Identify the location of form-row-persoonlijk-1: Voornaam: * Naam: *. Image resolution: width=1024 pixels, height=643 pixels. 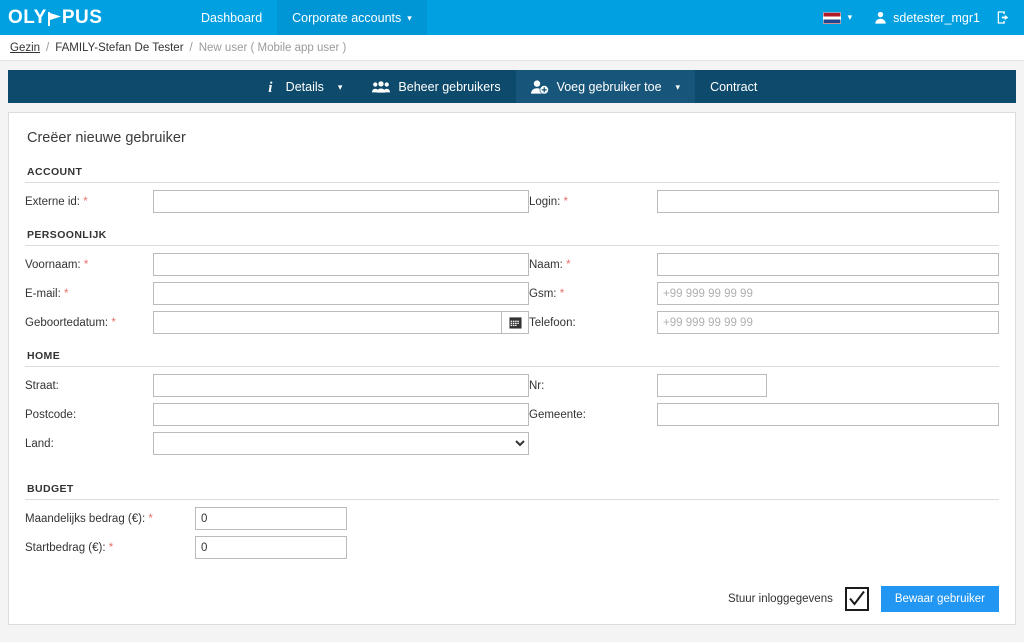
(512, 264).